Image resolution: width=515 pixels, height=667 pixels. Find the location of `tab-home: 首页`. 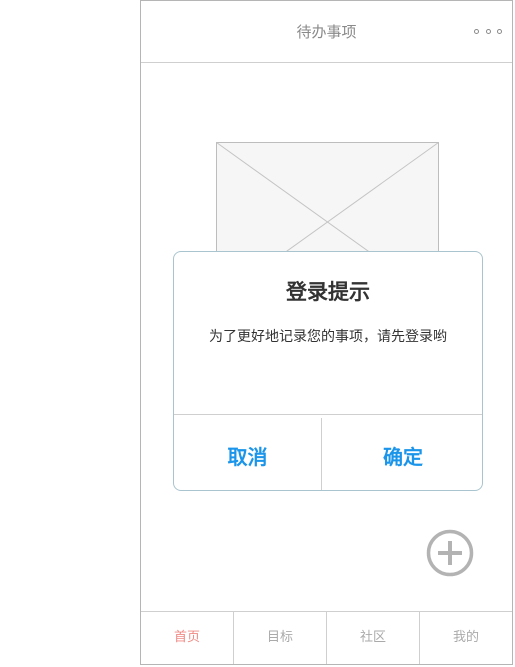

tab-home: 首页 is located at coordinates (187, 638).